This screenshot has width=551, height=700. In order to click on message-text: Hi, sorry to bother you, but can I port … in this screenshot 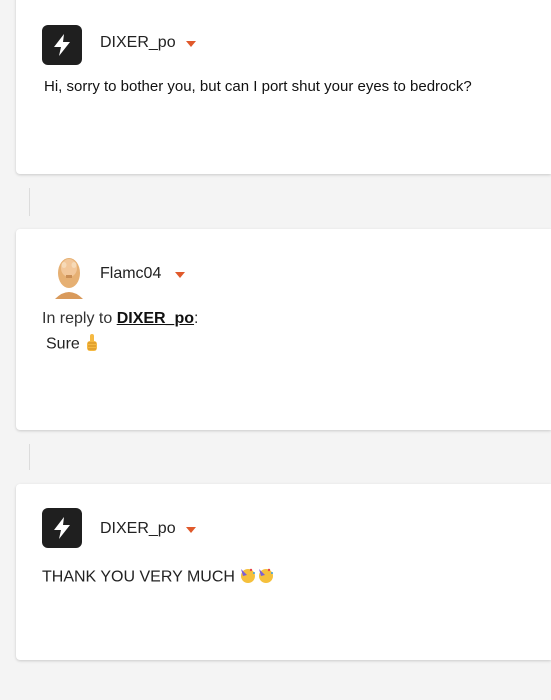, I will do `click(258, 86)`.